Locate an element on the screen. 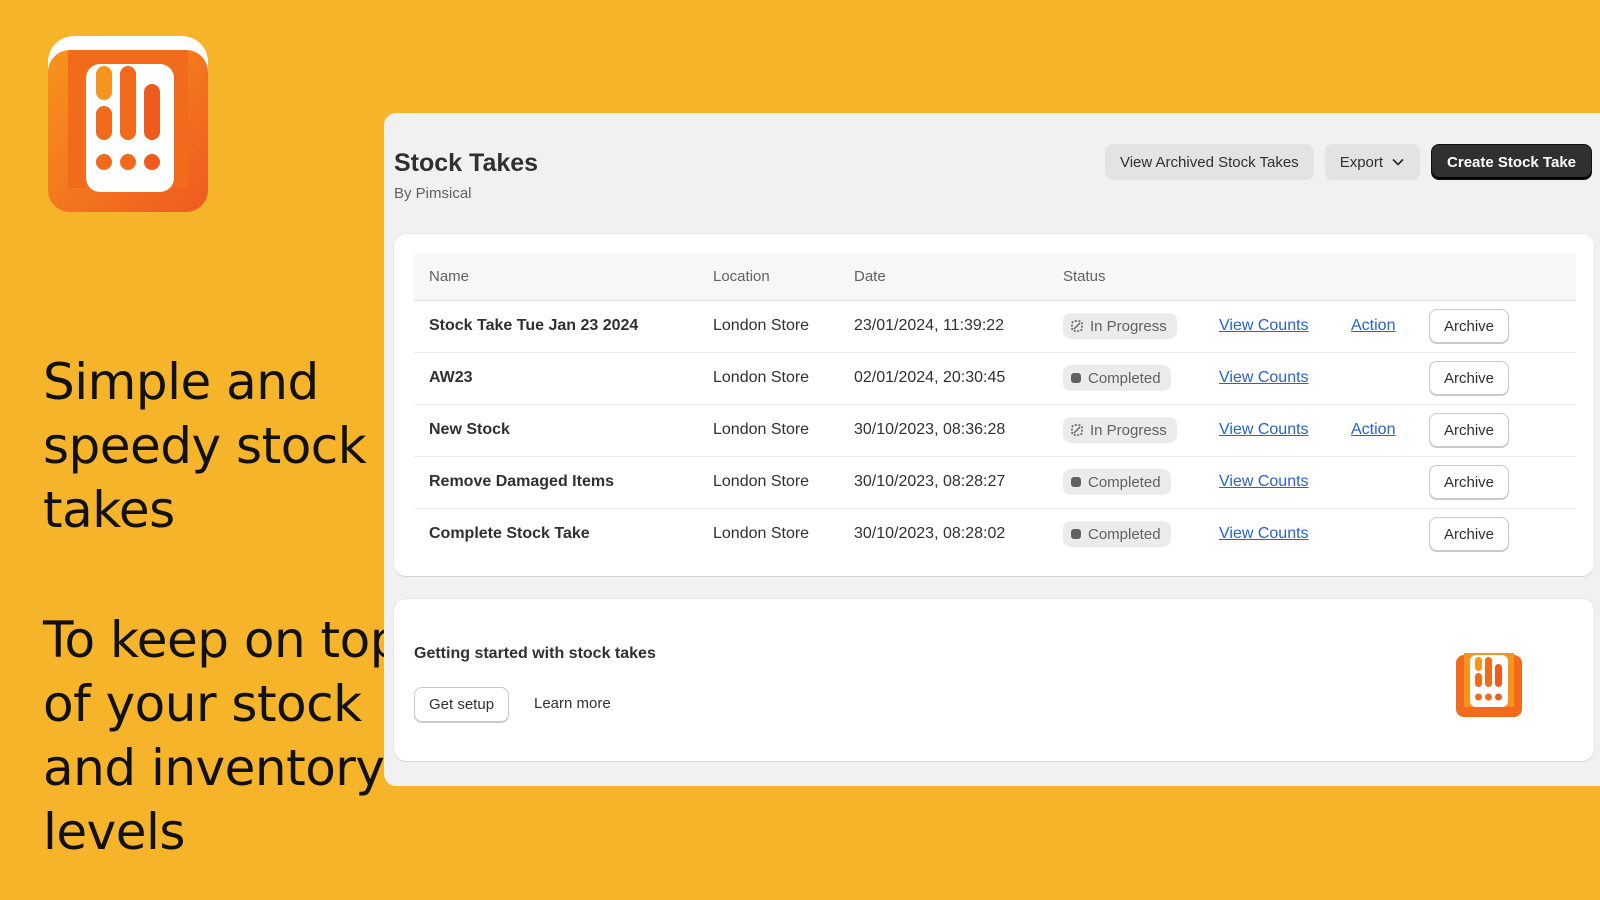 This screenshot has width=1600, height=900. create-stock-take-button: Create Stock Take is located at coordinates (1511, 162).